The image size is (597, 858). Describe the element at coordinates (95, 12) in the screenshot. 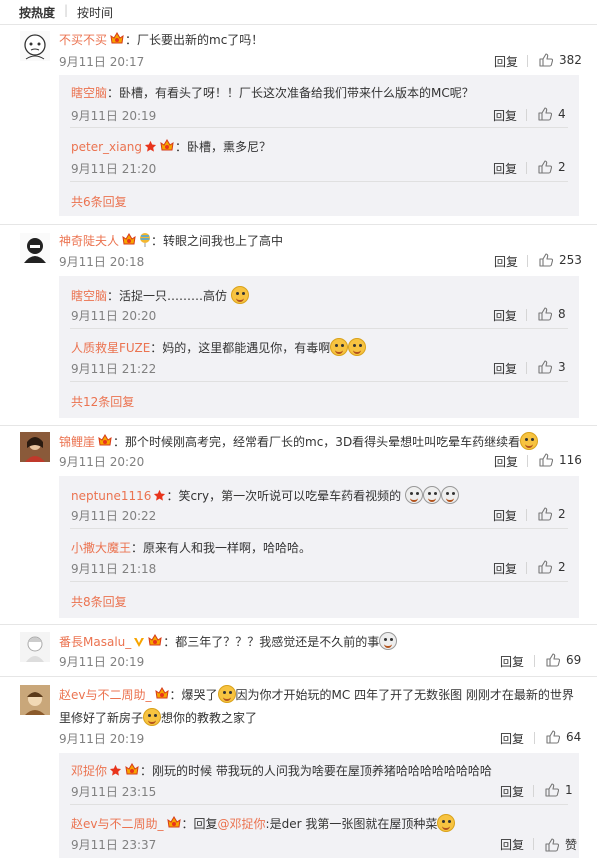

I see `sort-by-time-tab: 按时间` at that location.